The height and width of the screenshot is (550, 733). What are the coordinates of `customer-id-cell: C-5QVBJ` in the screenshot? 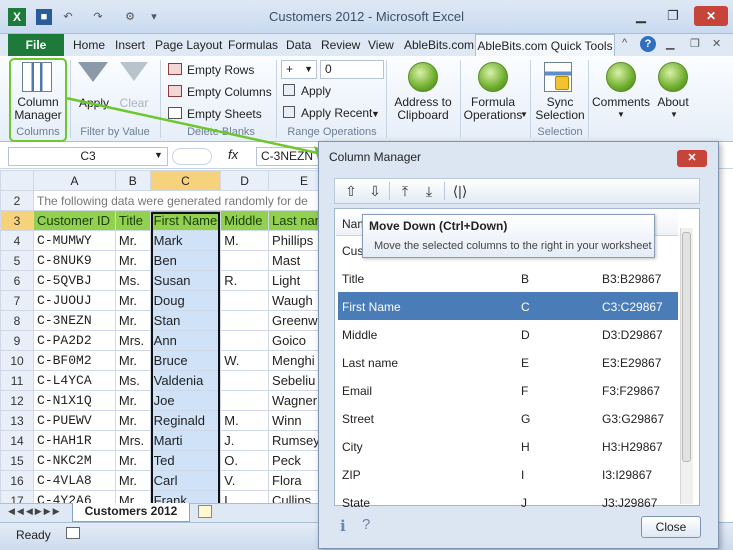 It's located at (74, 280).